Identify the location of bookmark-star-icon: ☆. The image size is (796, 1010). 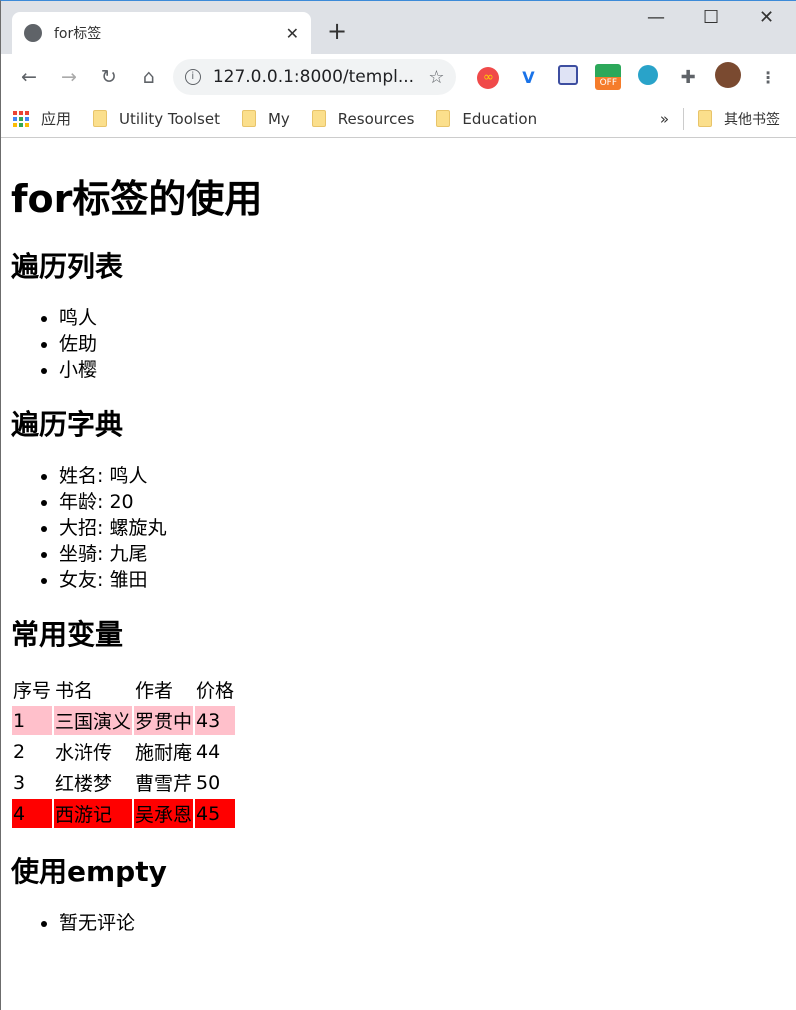
(436, 77).